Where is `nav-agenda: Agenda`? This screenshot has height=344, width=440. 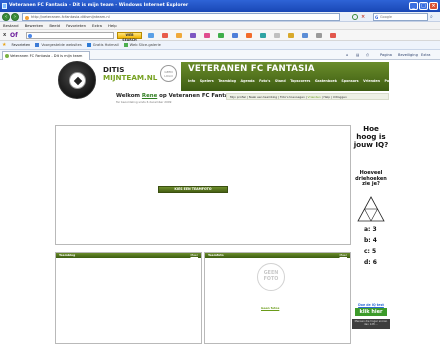 nav-agenda: Agenda is located at coordinates (248, 81).